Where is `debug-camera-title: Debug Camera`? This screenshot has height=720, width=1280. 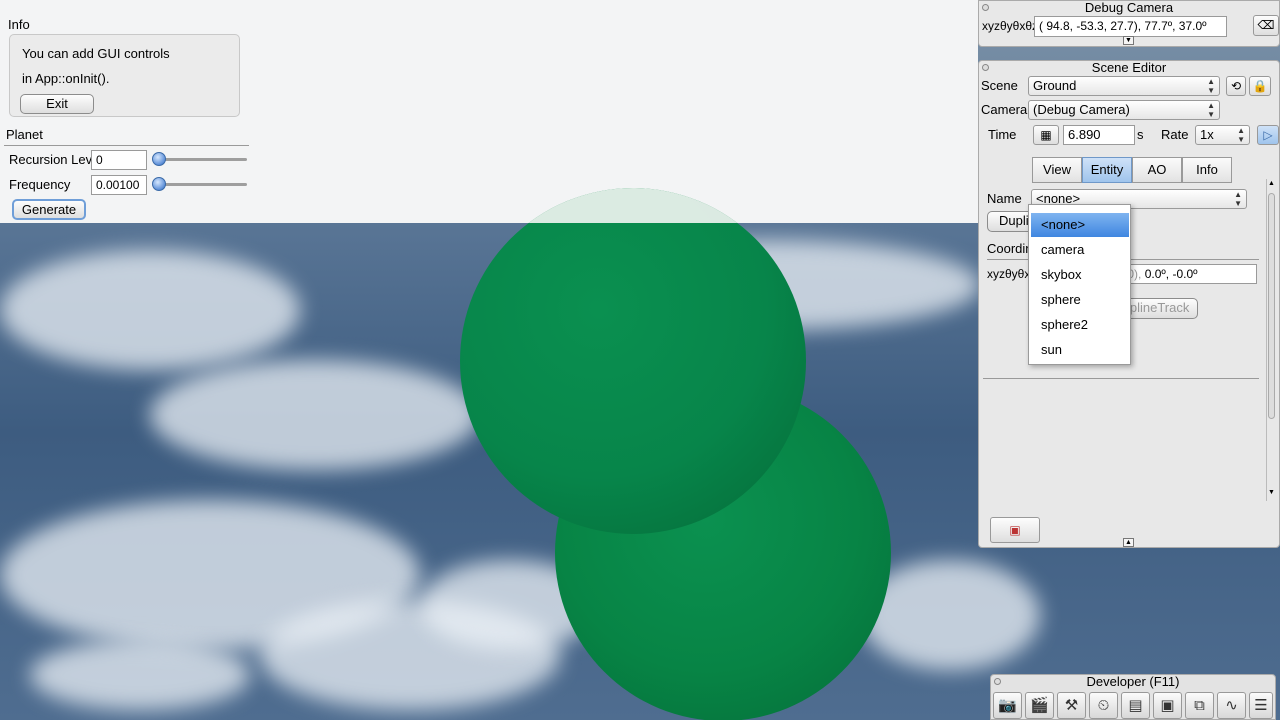 debug-camera-title: Debug Camera is located at coordinates (1129, 7).